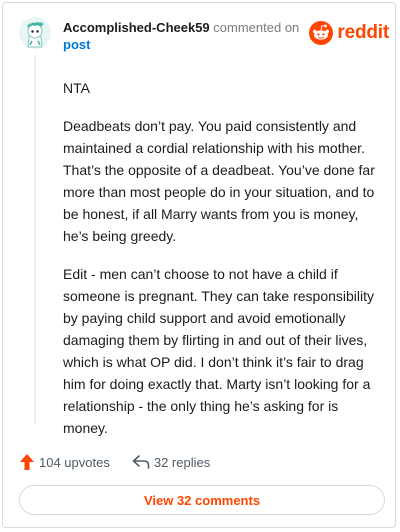  I want to click on view-comments-button: View 32 comments, so click(202, 500).